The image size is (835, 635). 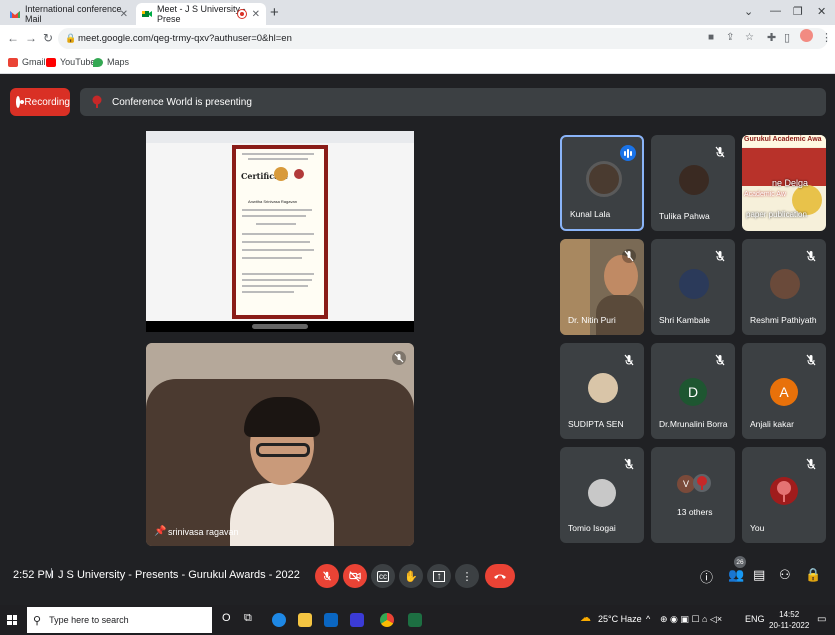 What do you see at coordinates (31, 38) in the screenshot?
I see `forward-arrow-icon: →` at bounding box center [31, 38].